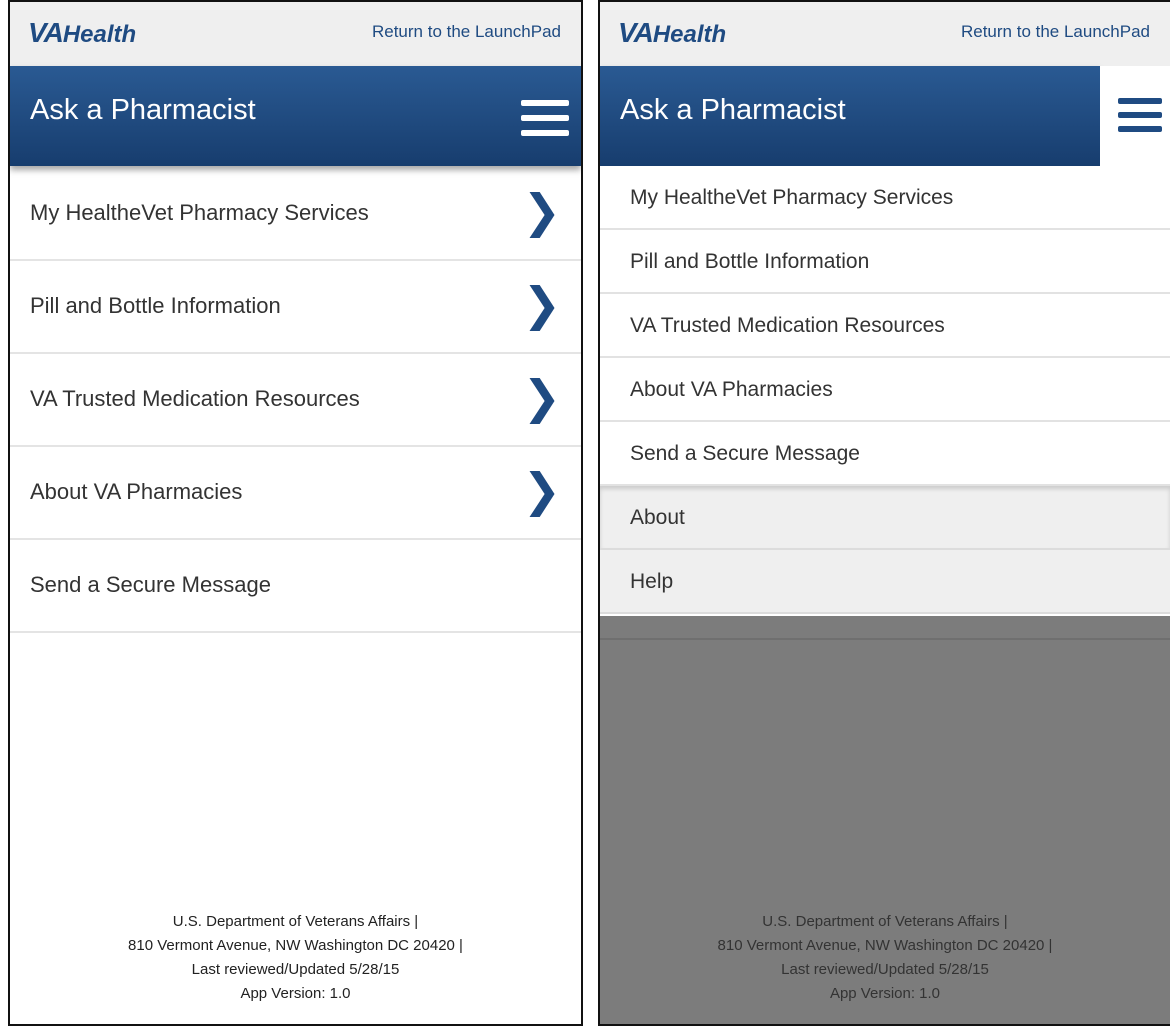  What do you see at coordinates (657, 517) in the screenshot?
I see `drawer-item-label: About` at bounding box center [657, 517].